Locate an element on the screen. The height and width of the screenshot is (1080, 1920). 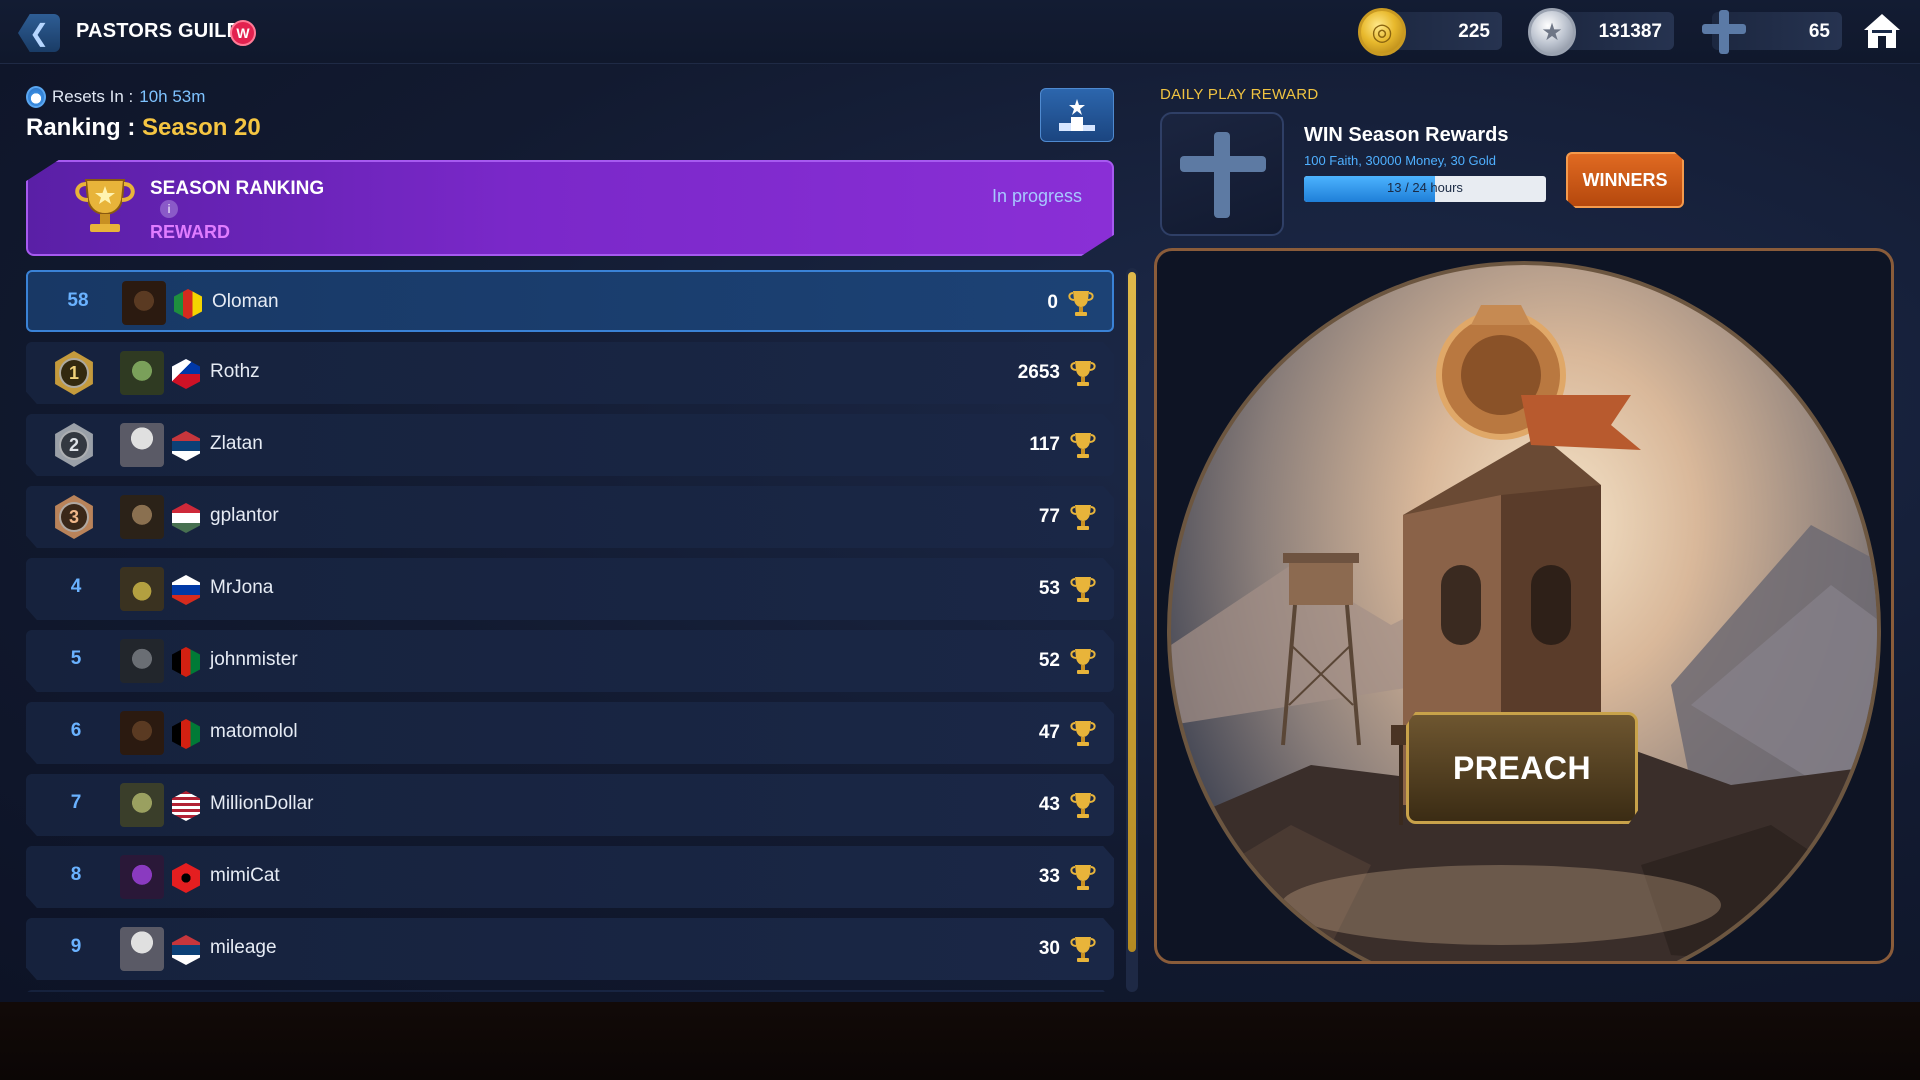
player-name: mileage is located at coordinates (243, 947).